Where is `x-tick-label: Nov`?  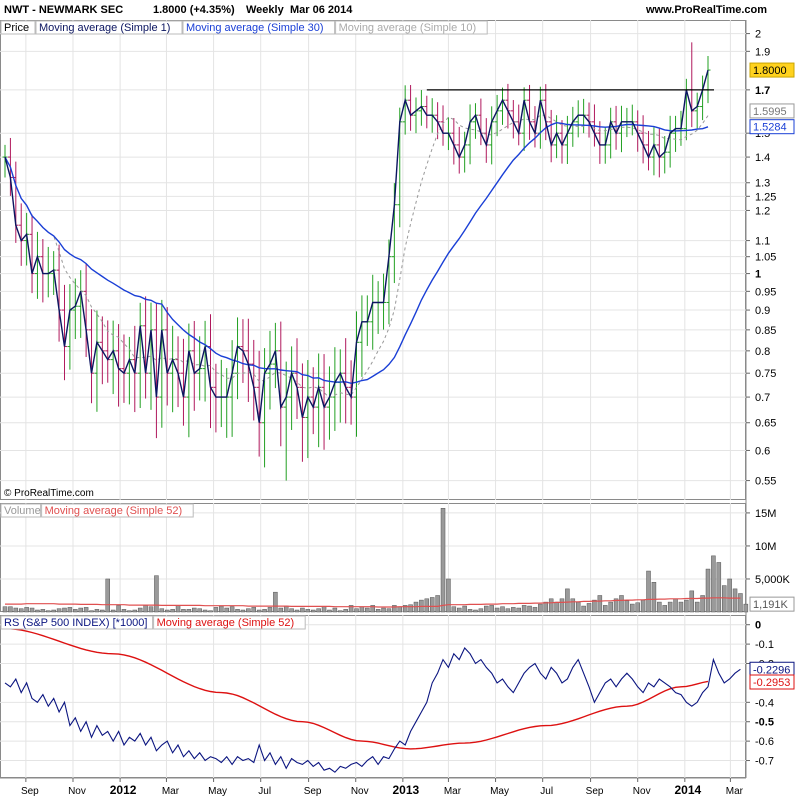 x-tick-label: Nov is located at coordinates (360, 791).